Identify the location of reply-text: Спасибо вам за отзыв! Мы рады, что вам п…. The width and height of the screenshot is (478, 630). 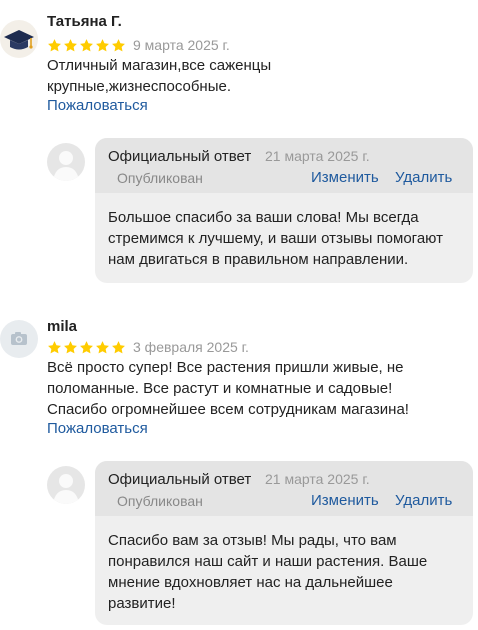
(284, 572).